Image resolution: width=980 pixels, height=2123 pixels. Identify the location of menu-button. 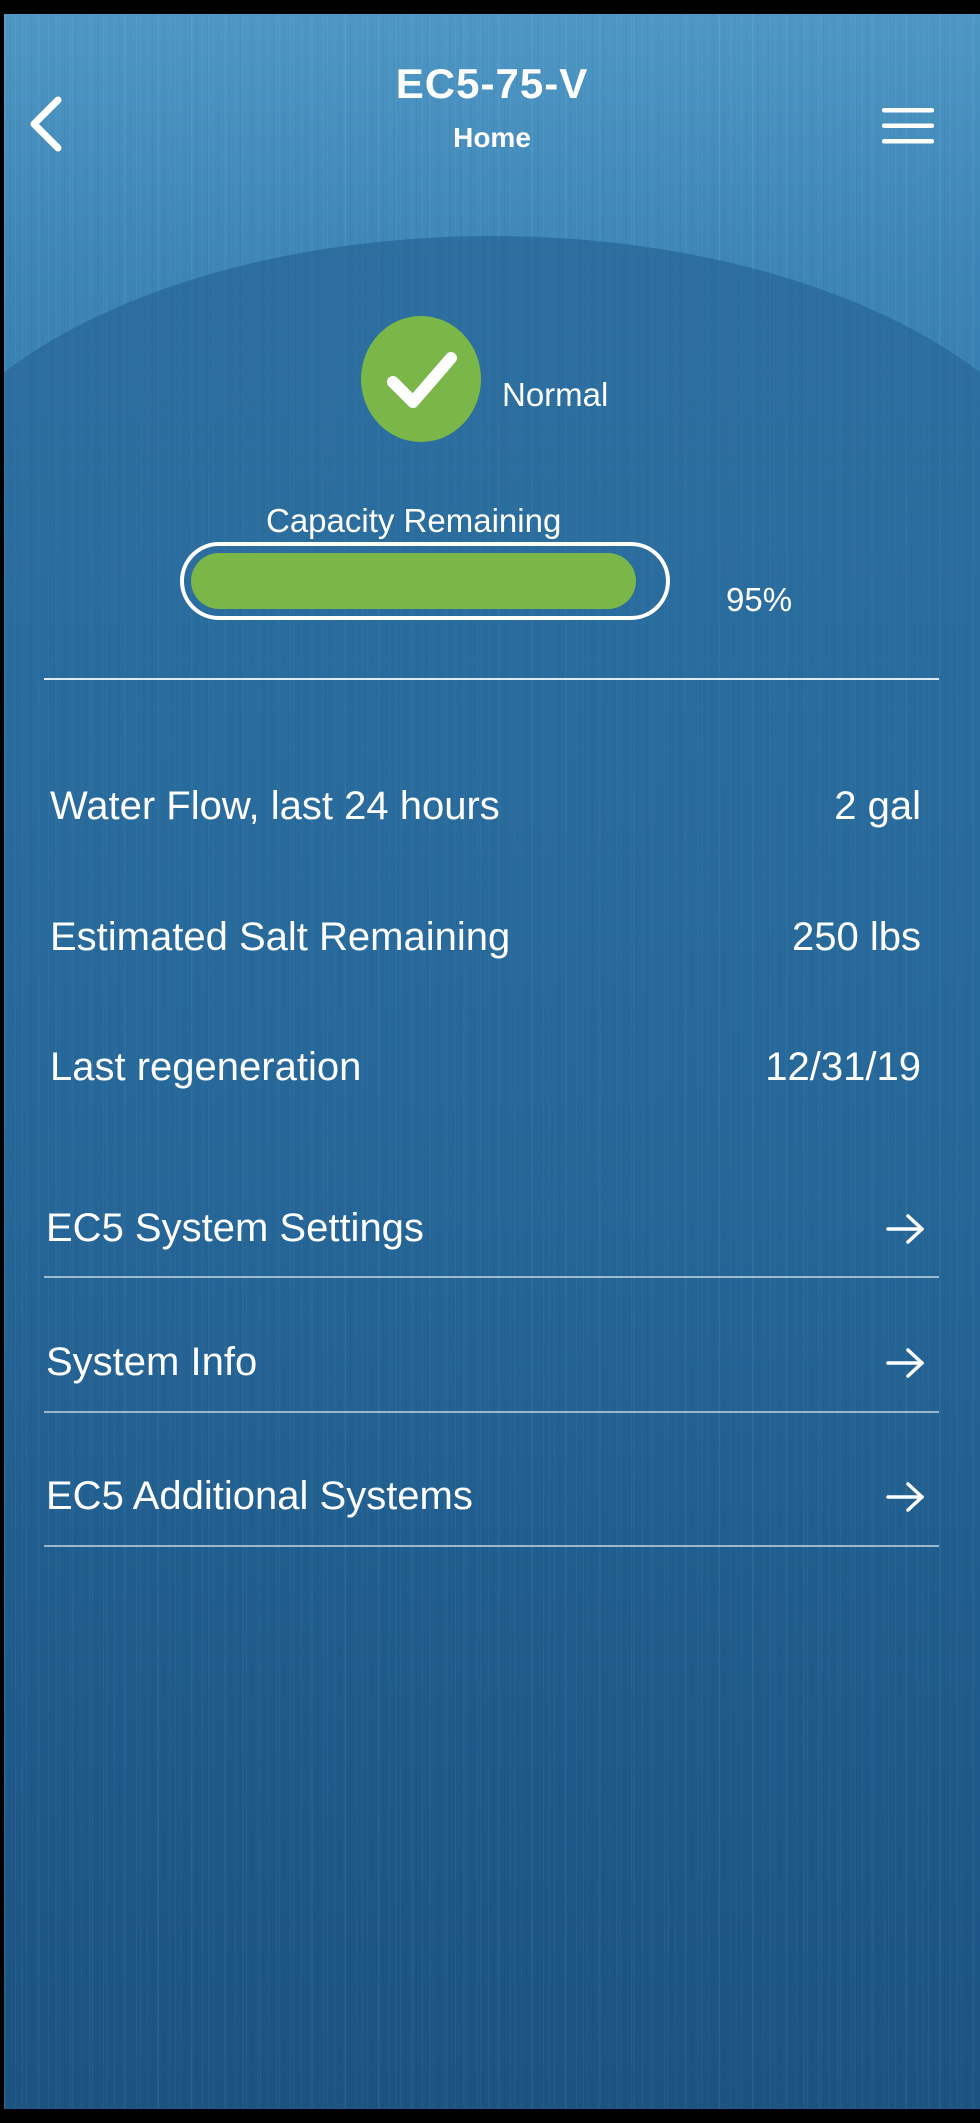
(908, 126).